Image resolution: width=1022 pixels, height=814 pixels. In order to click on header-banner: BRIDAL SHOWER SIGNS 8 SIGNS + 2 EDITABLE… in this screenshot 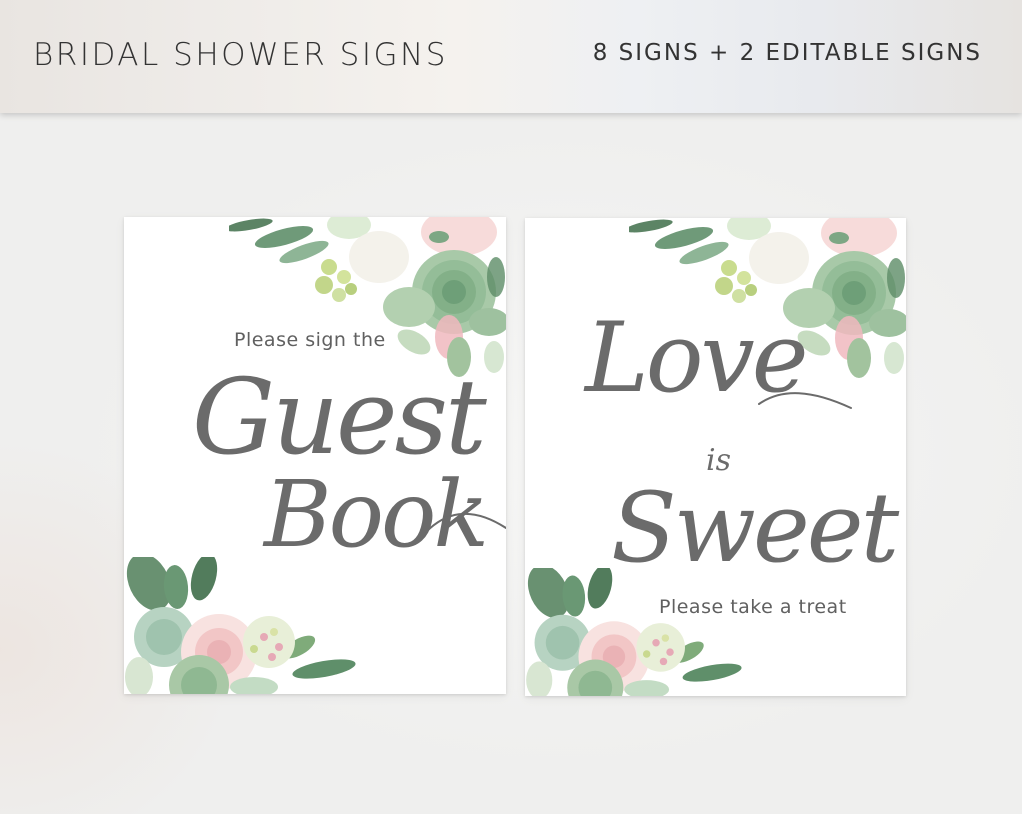, I will do `click(511, 56)`.